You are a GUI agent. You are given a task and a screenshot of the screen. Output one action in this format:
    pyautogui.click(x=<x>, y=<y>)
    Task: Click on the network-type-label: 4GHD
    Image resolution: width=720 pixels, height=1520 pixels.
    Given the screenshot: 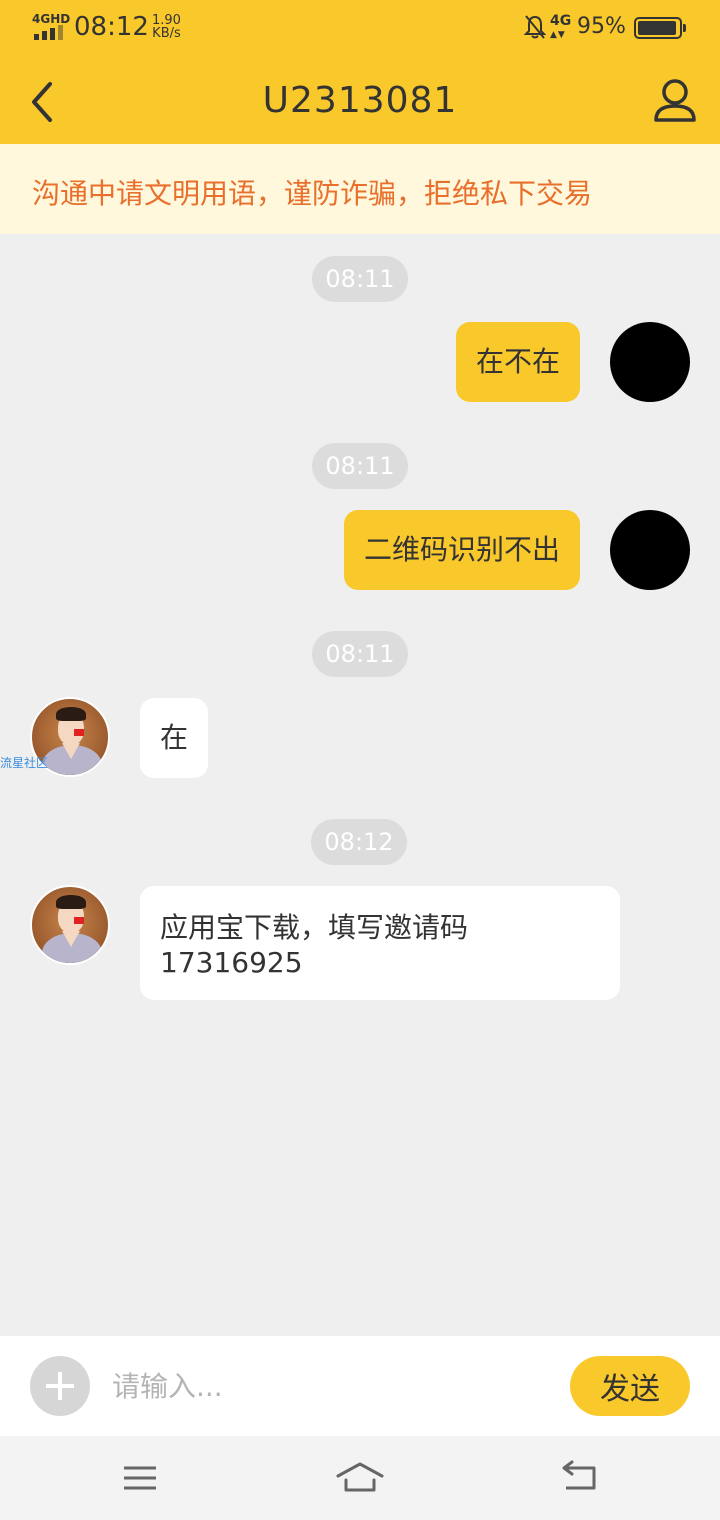 What is the action you would take?
    pyautogui.click(x=51, y=19)
    